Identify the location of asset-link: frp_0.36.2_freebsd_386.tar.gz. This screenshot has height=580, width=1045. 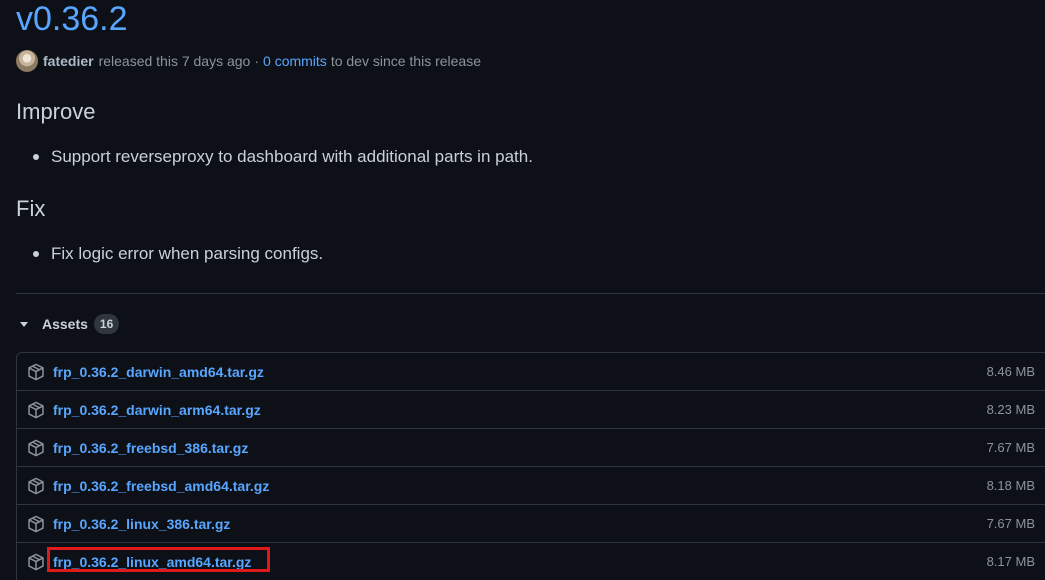
(150, 448).